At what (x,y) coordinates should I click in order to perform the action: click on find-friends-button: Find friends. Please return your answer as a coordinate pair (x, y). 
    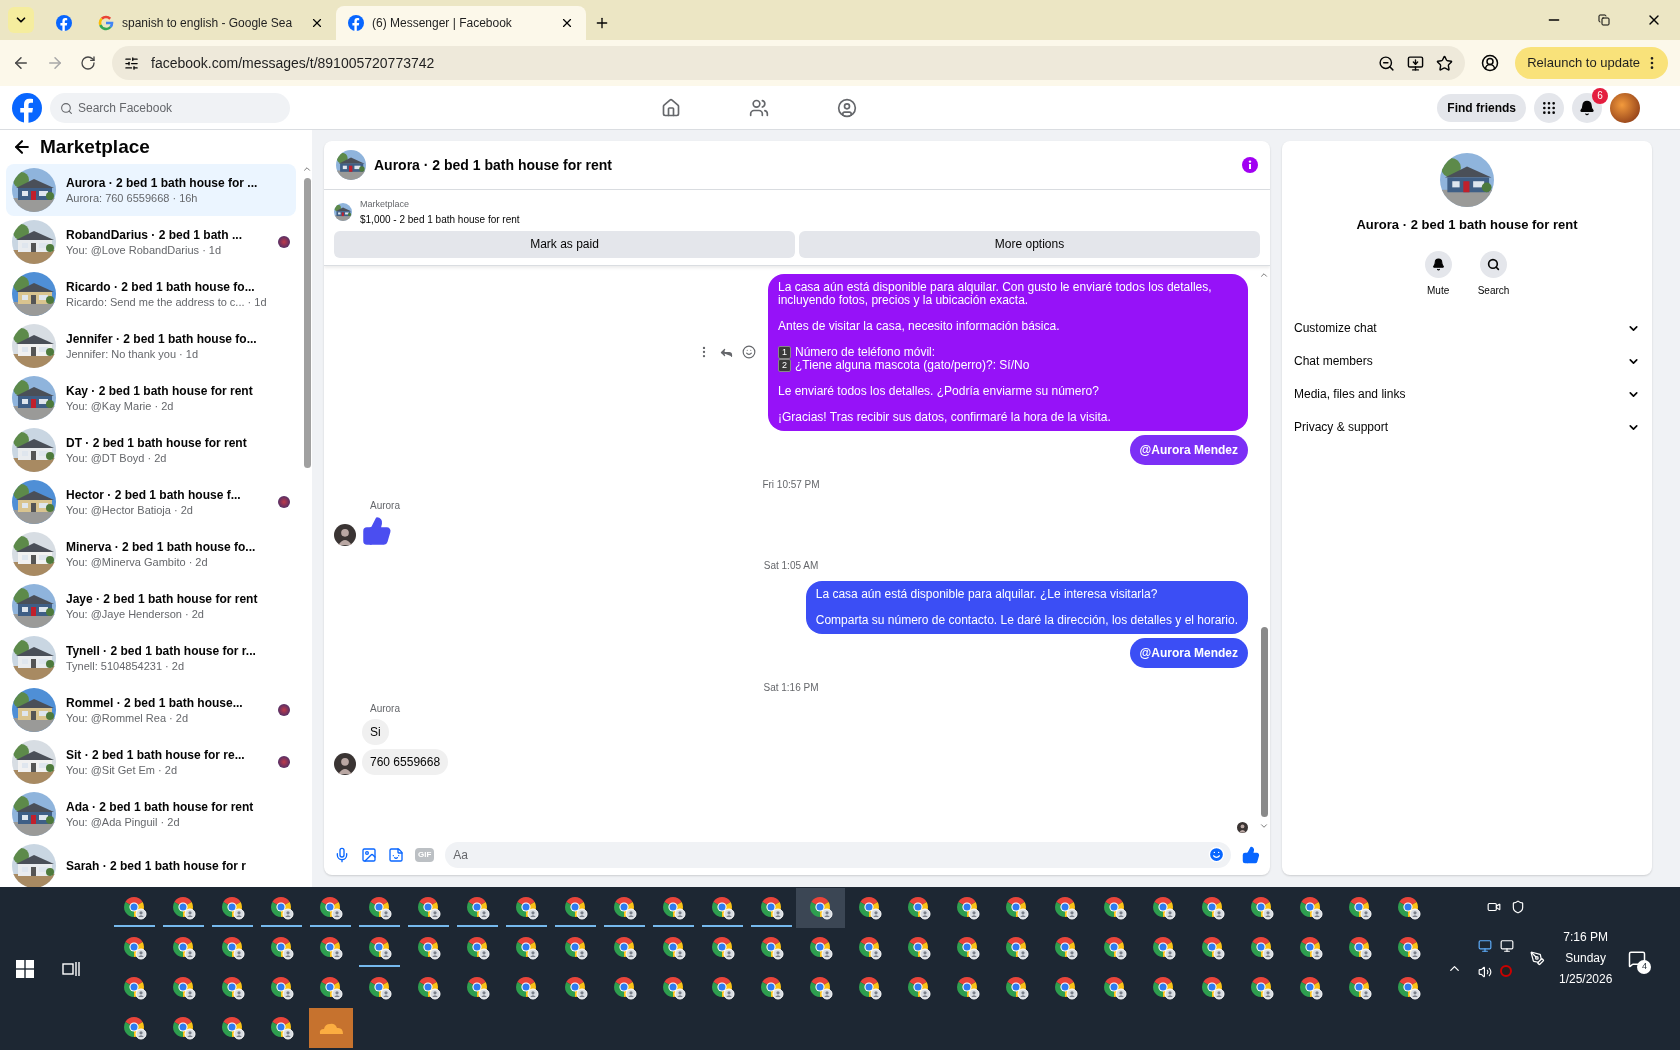
    Looking at the image, I should click on (1481, 107).